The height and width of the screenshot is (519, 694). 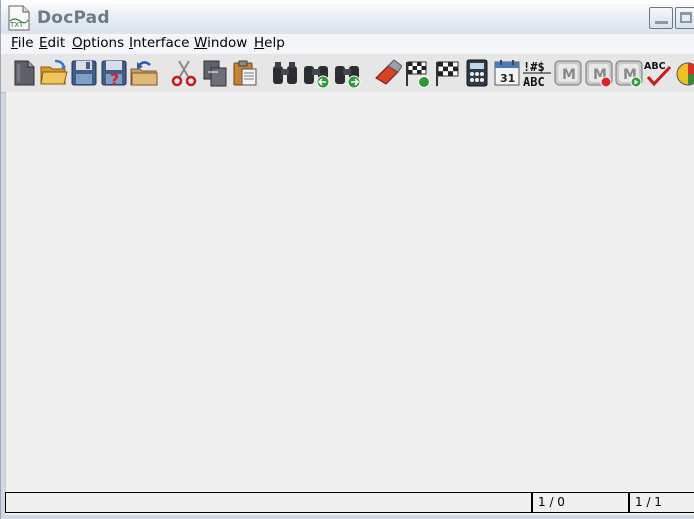 I want to click on reload-button, so click(x=144, y=73).